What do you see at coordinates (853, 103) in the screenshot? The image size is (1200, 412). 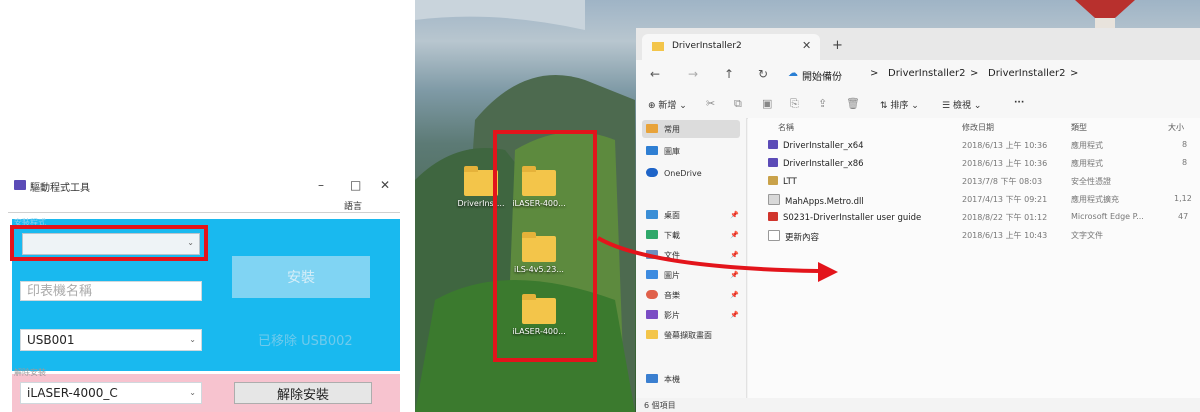 I see `delete-icon: 🗑` at bounding box center [853, 103].